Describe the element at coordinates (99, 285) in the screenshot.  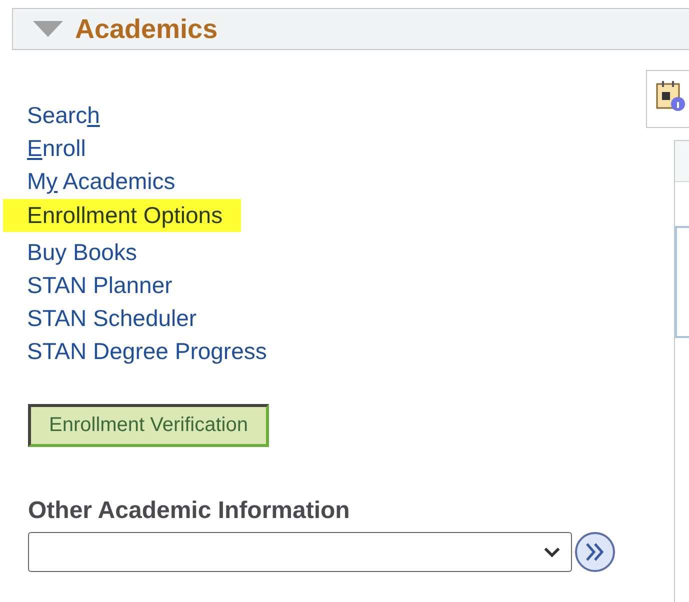
I see `menu-link: STAN Planner` at that location.